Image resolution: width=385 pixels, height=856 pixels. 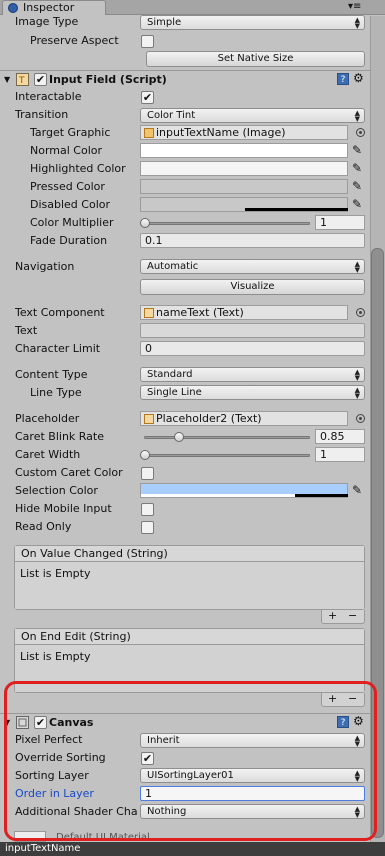 I want to click on tab-inspector: Inspector, so click(x=54, y=7).